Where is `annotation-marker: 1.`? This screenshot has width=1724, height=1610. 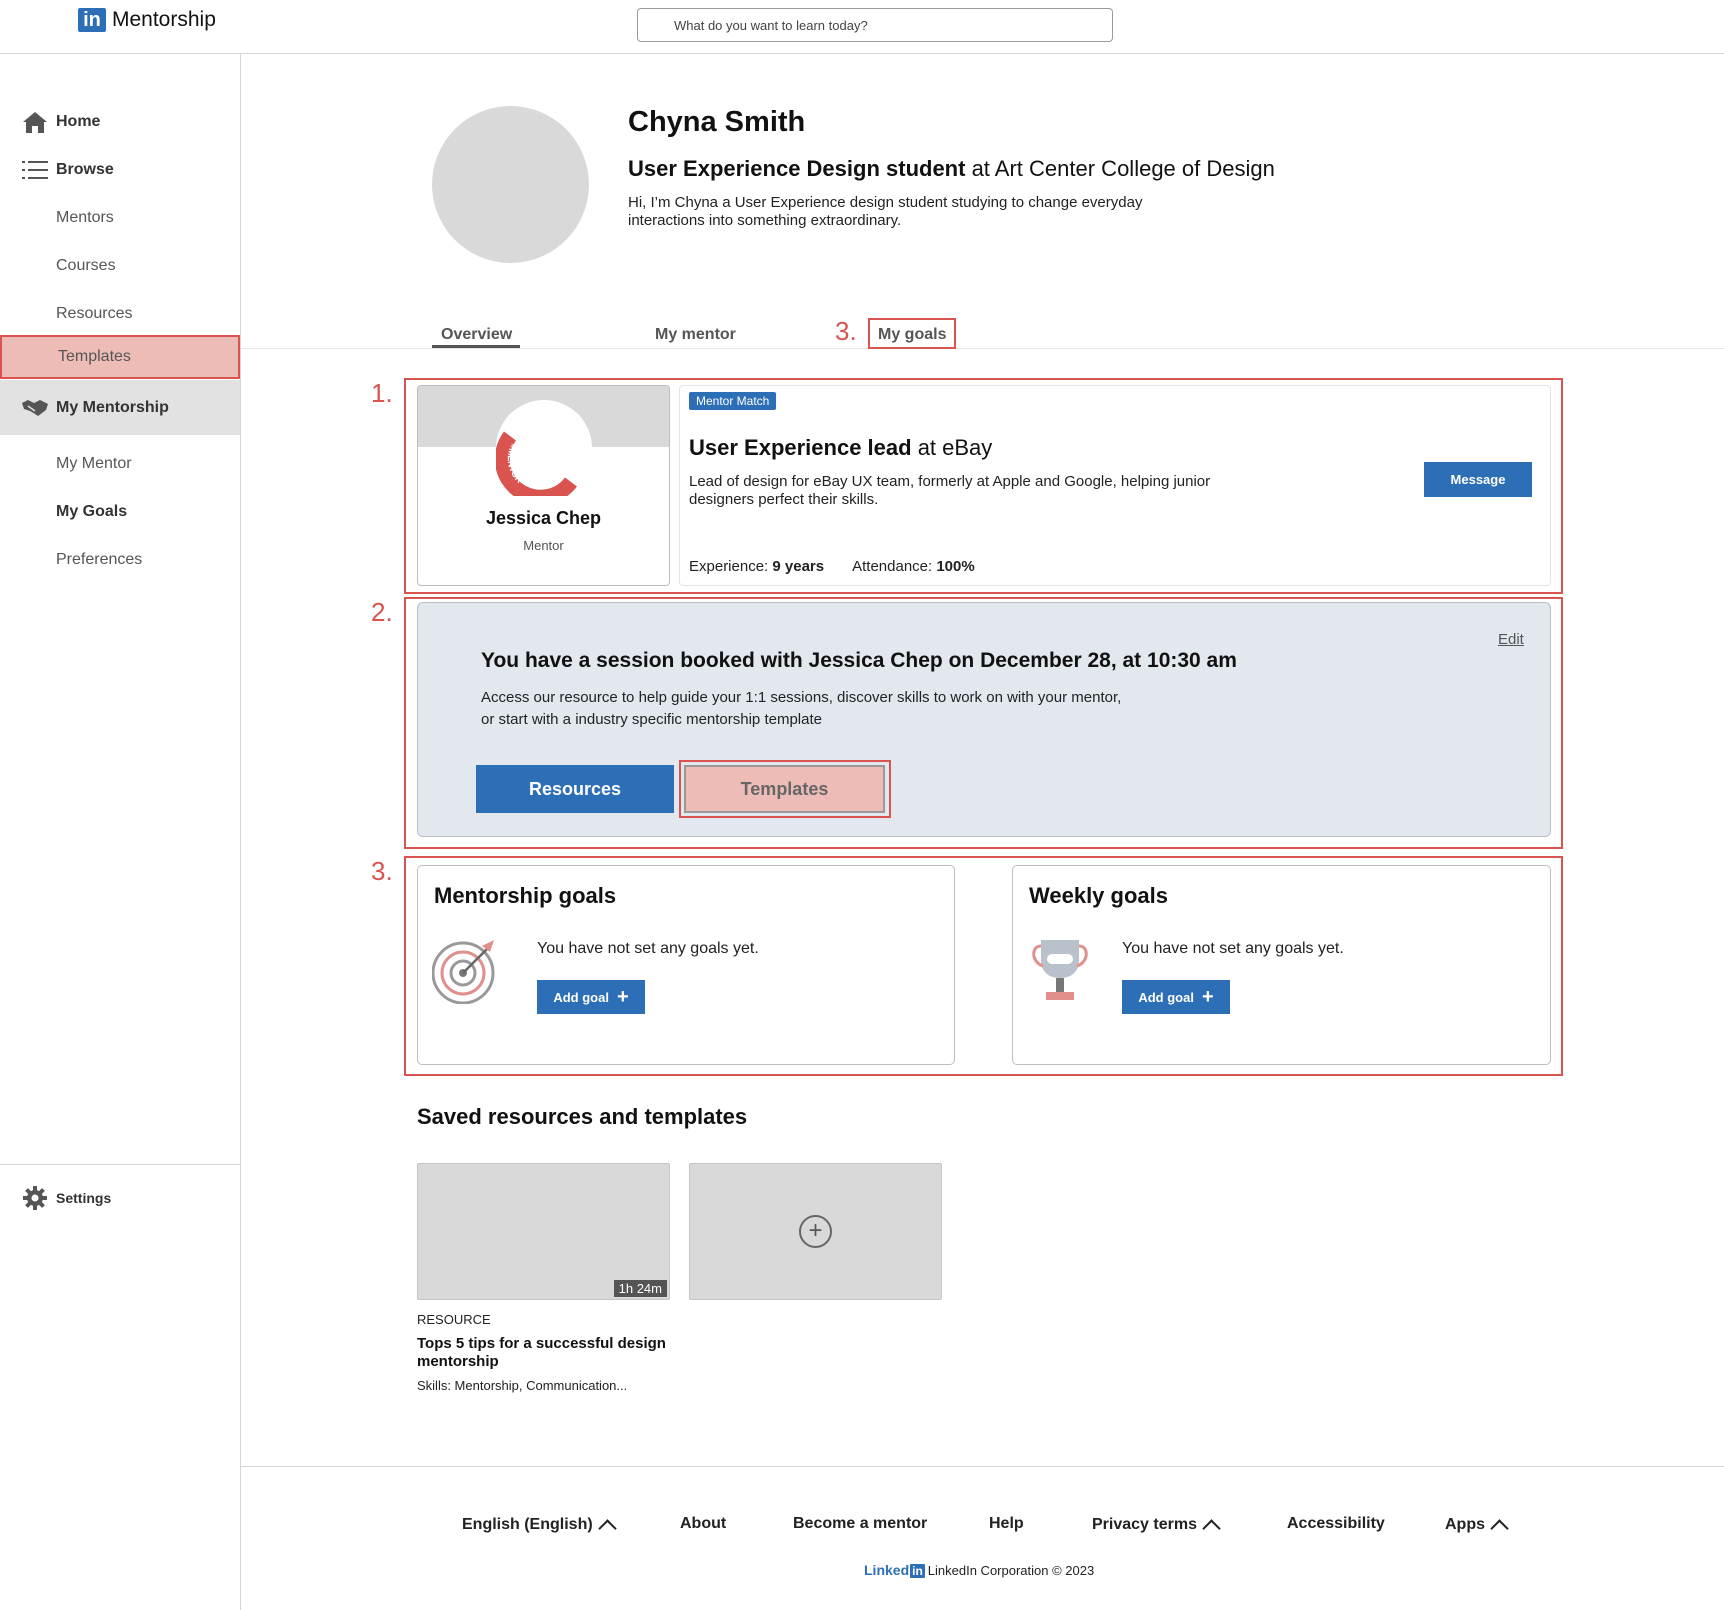
annotation-marker: 1. is located at coordinates (382, 393).